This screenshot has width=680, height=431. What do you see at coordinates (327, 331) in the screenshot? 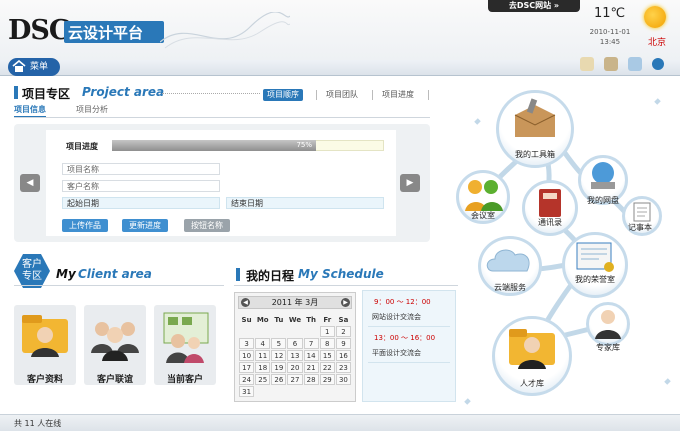
I see `calendar-day: 1` at bounding box center [327, 331].